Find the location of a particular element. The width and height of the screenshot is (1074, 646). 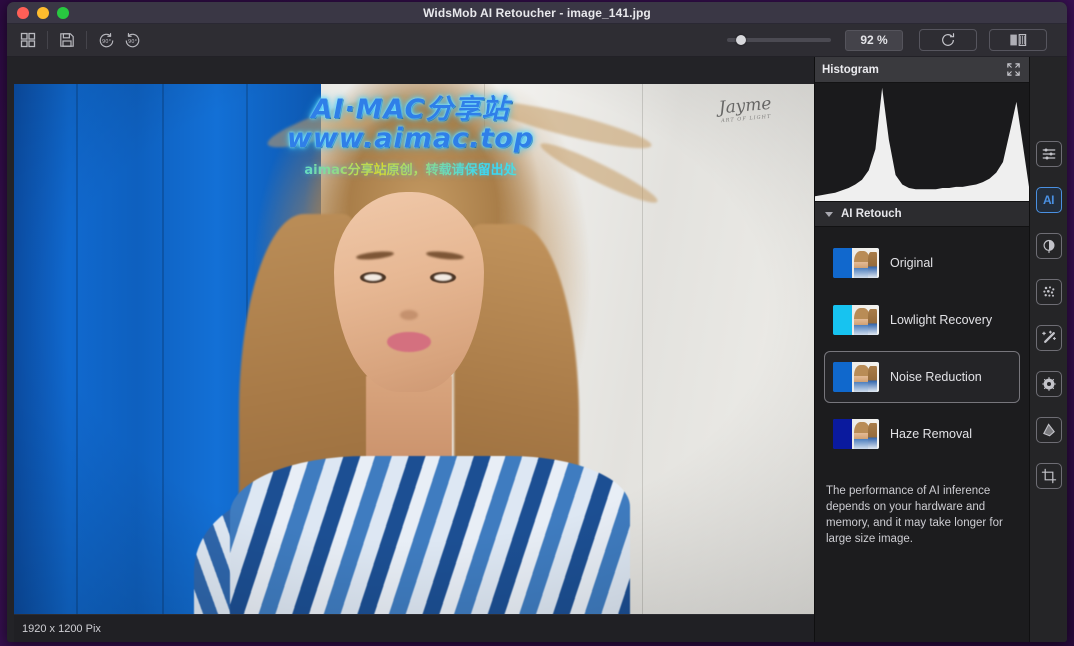

title-bar: WidsMob AI Retoucher - image_141.jpg is located at coordinates (537, 13).